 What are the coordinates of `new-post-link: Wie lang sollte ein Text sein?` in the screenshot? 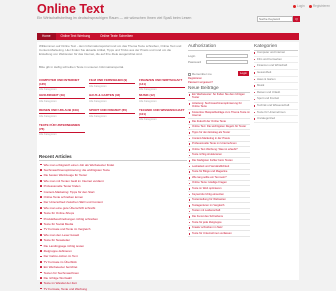 It's located at (209, 177).